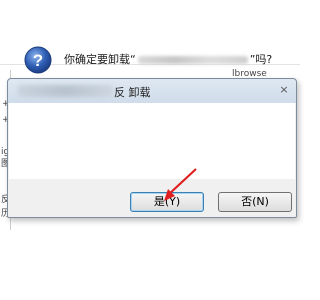 The width and height of the screenshot is (320, 300). What do you see at coordinates (192, 60) in the screenshot?
I see `blurred-program-name` at bounding box center [192, 60].